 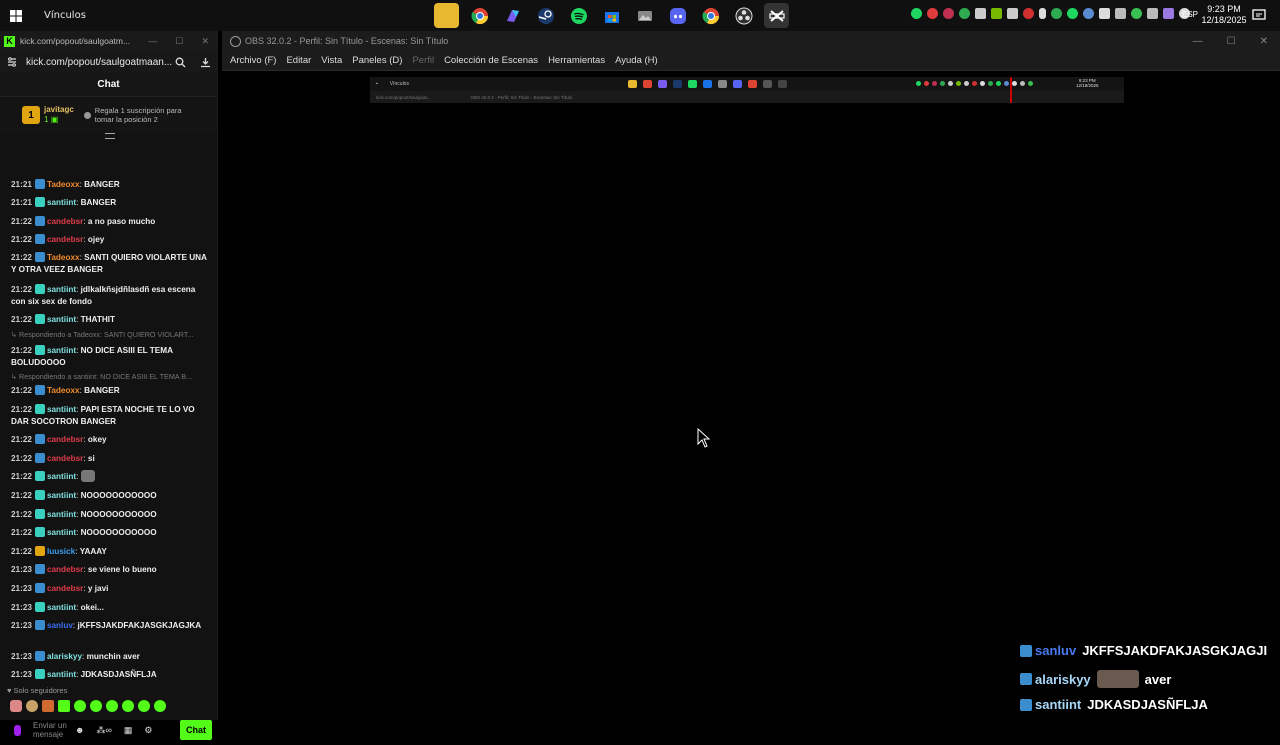 What do you see at coordinates (16, 15) in the screenshot?
I see `start-button` at bounding box center [16, 15].